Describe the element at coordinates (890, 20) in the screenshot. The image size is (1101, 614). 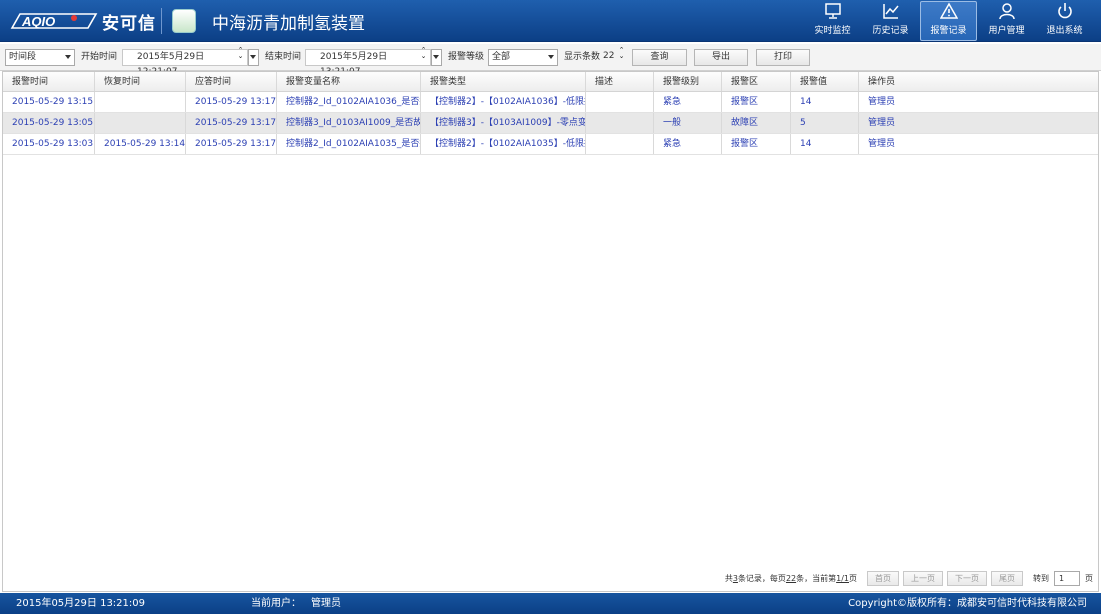
I see `nav-history: 历史记录` at that location.